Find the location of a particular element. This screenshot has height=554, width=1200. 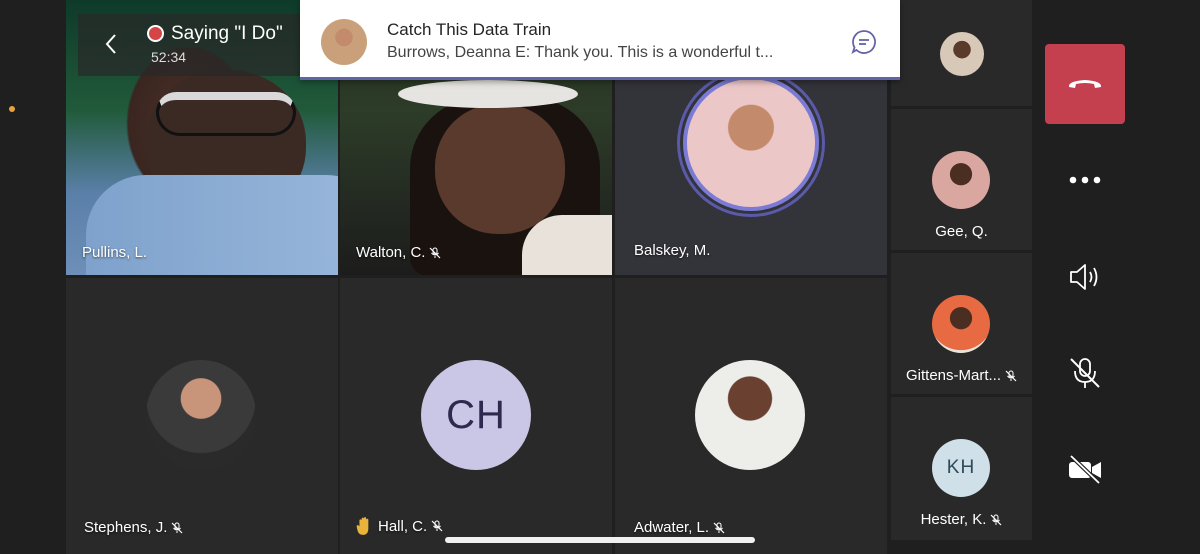

hang-up-icon is located at coordinates (1085, 84).